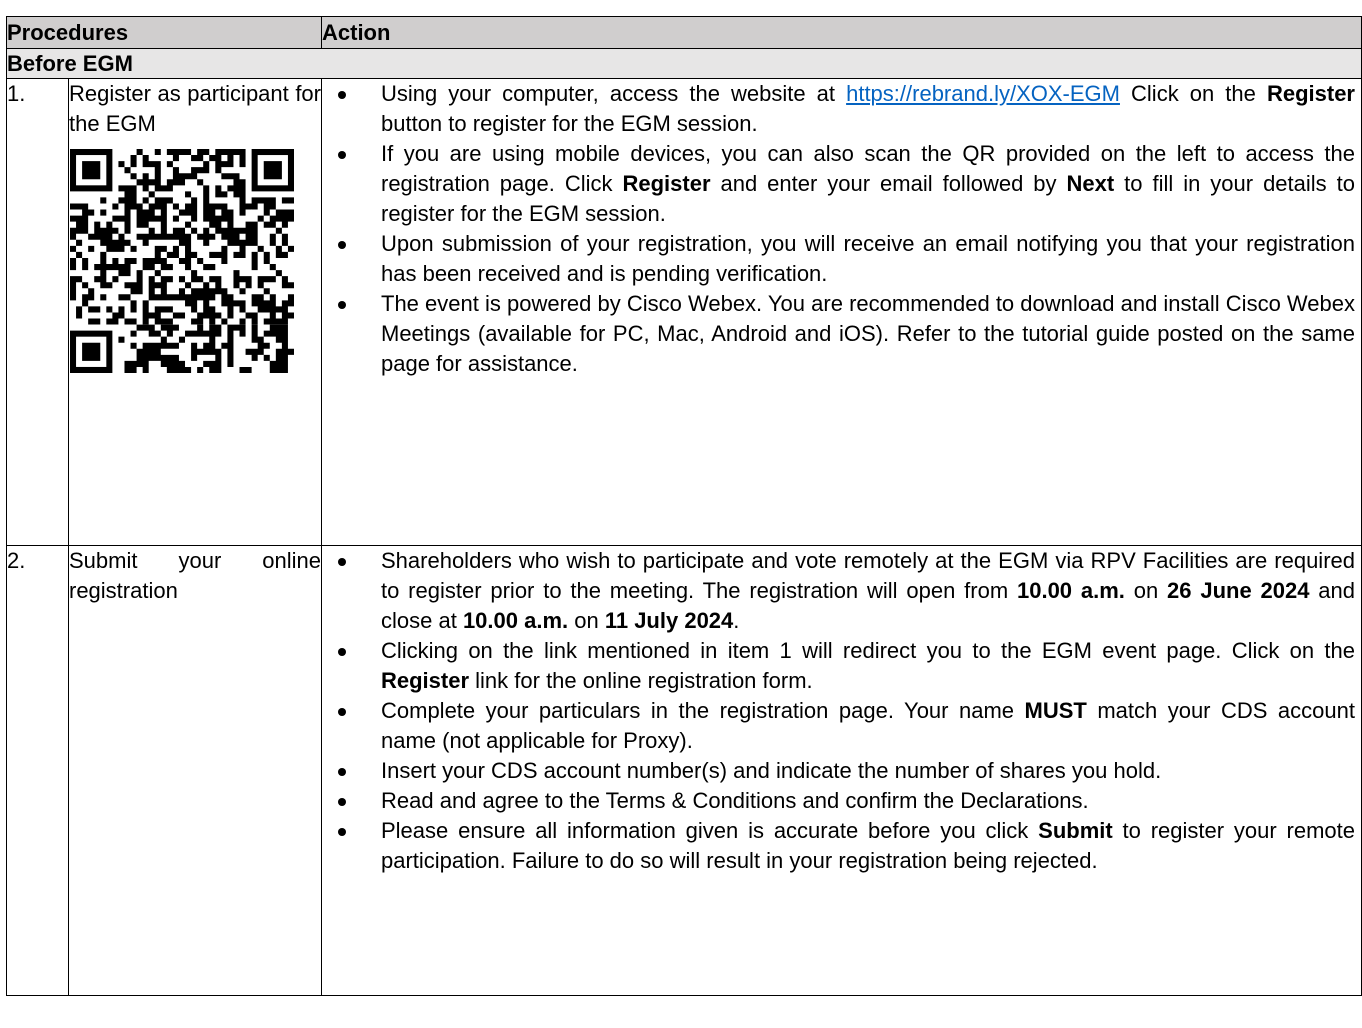 Image resolution: width=1362 pixels, height=1028 pixels. Describe the element at coordinates (37, 312) in the screenshot. I see `row-number: 1.` at that location.